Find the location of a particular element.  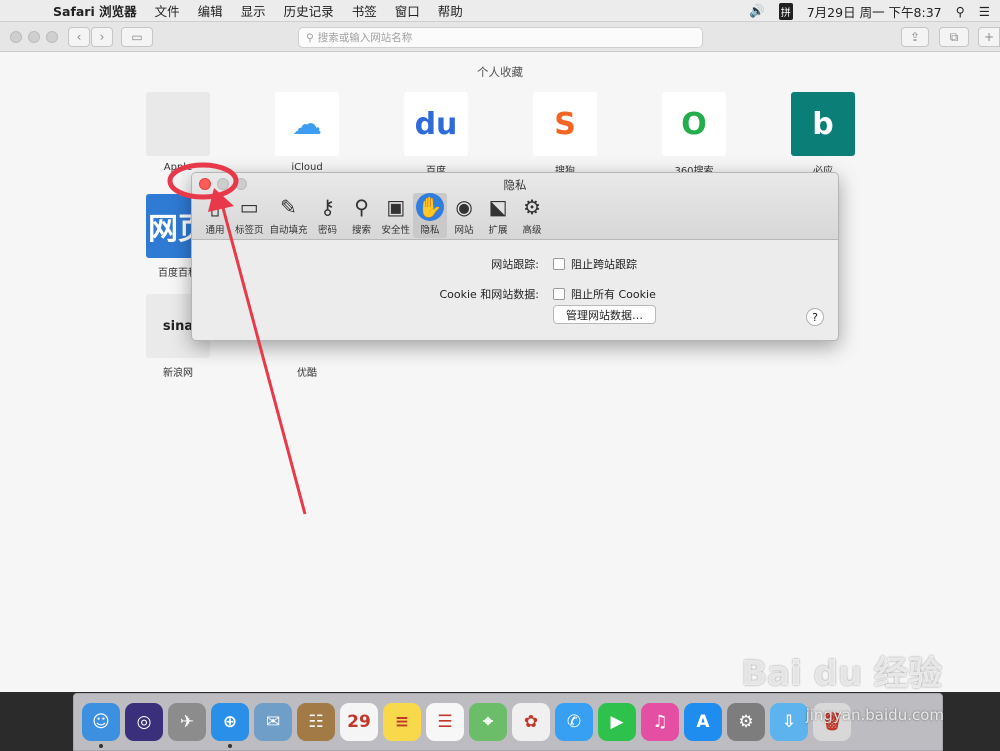

notification-center-icon: ☰ is located at coordinates (984, 11).